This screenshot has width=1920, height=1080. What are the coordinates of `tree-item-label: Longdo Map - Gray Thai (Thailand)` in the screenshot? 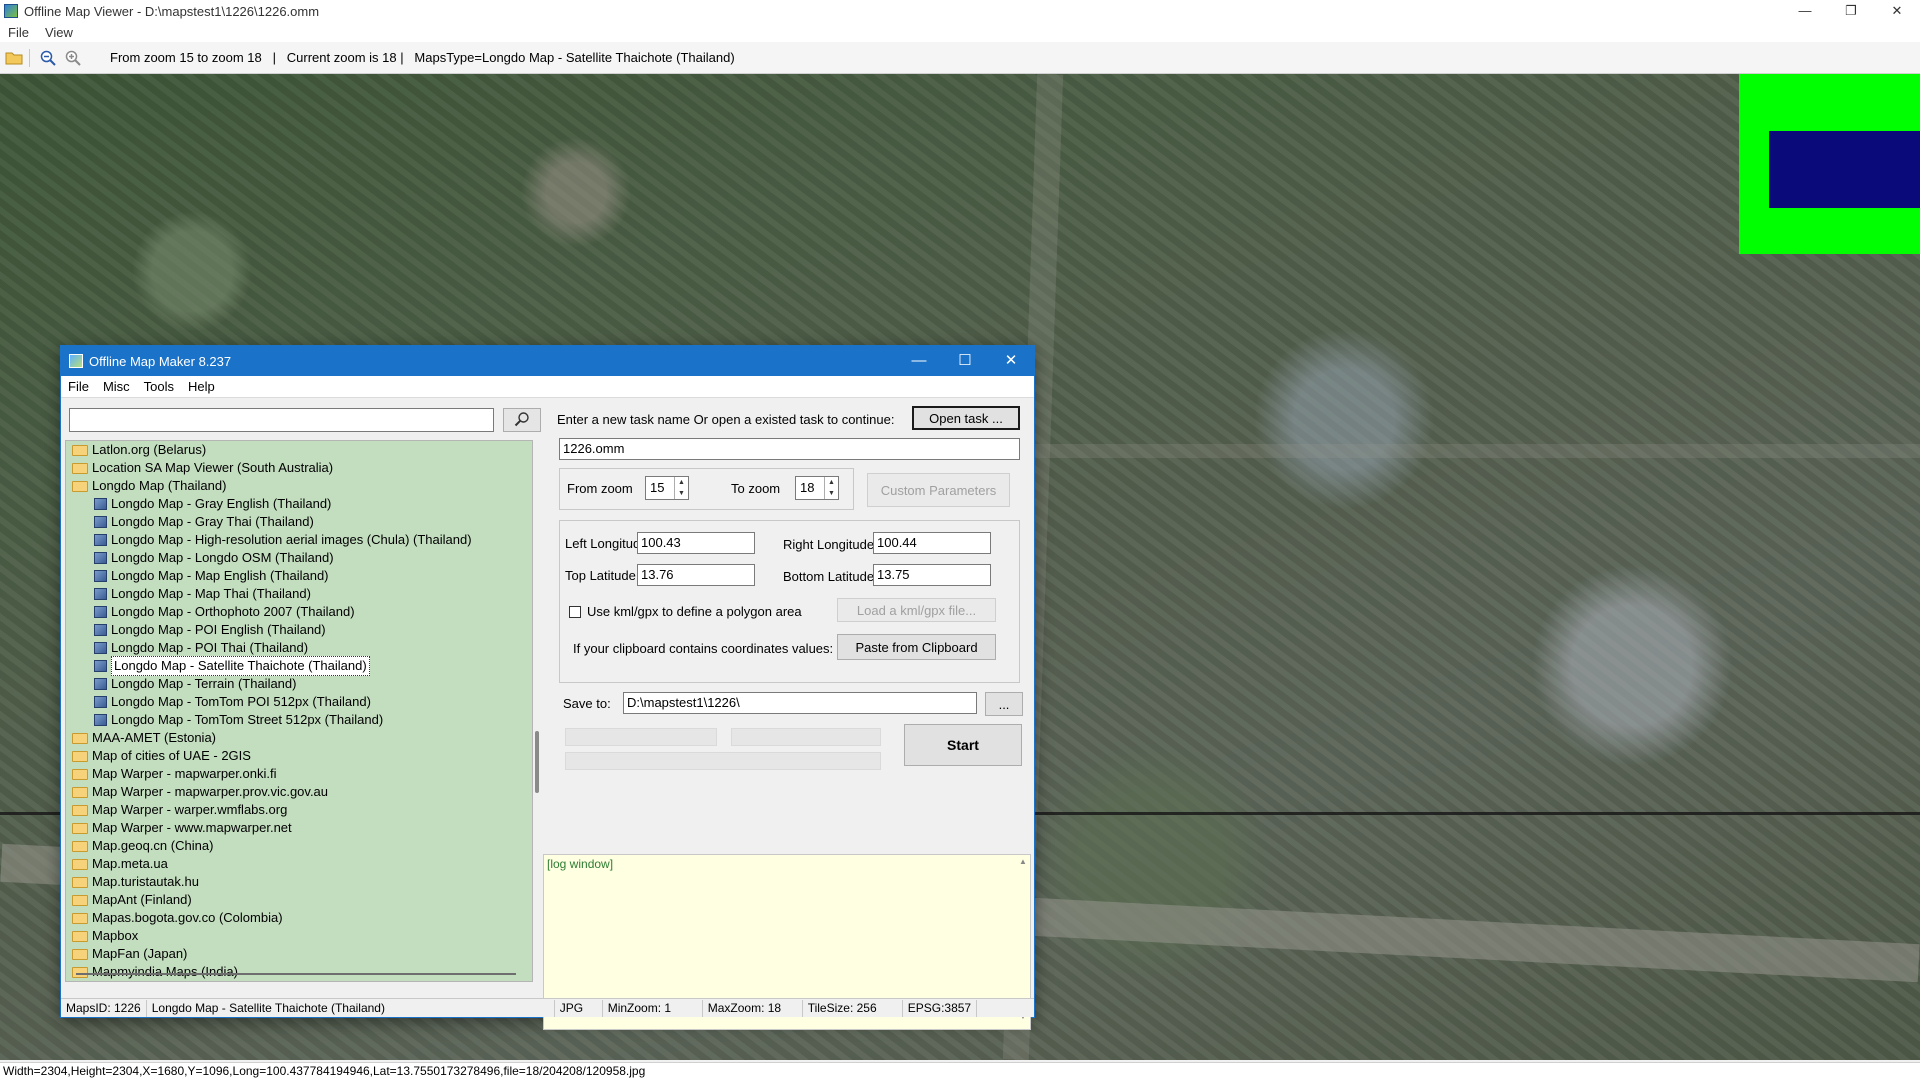 It's located at (212, 521).